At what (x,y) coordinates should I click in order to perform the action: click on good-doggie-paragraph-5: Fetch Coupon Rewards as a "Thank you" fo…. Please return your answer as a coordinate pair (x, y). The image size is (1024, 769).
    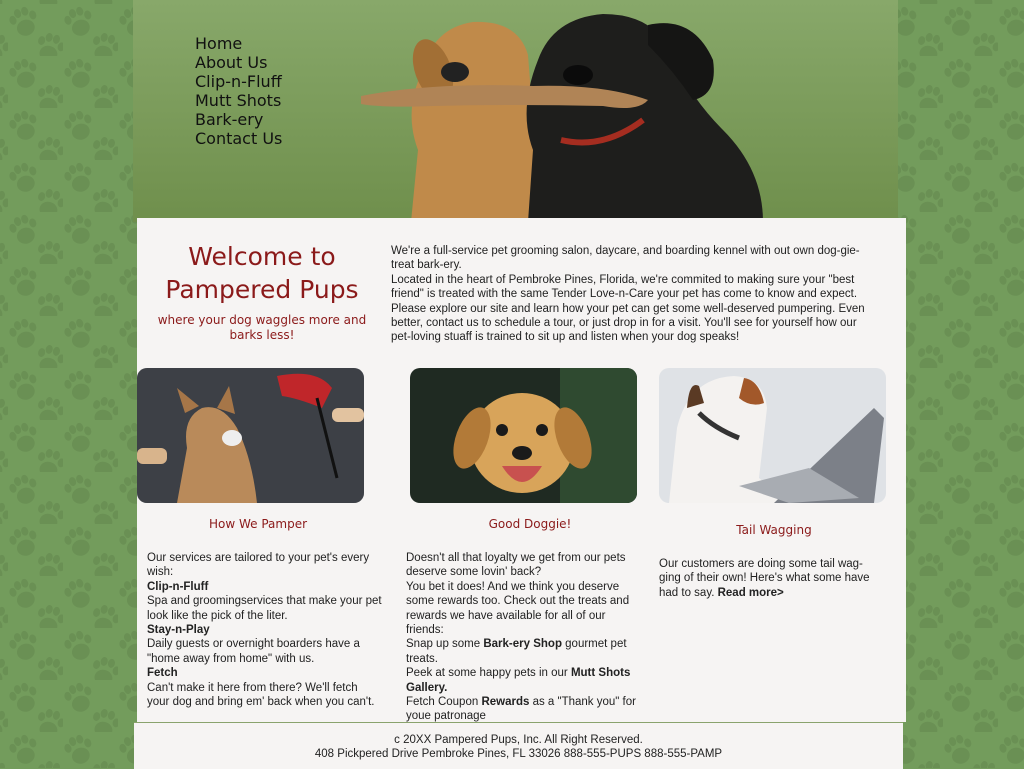
    Looking at the image, I should click on (523, 709).